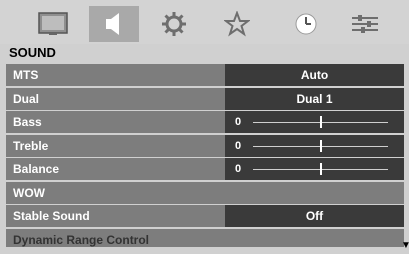  I want to click on clock-icon, so click(306, 24).